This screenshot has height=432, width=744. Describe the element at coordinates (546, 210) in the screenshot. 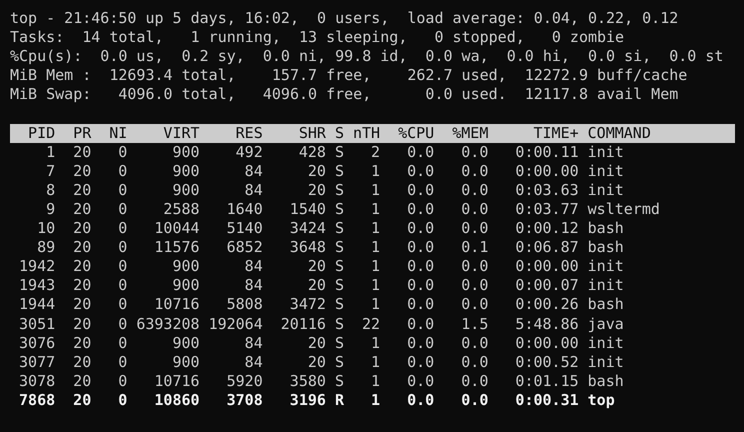

I see `table-cell-text: 0:03.77` at that location.